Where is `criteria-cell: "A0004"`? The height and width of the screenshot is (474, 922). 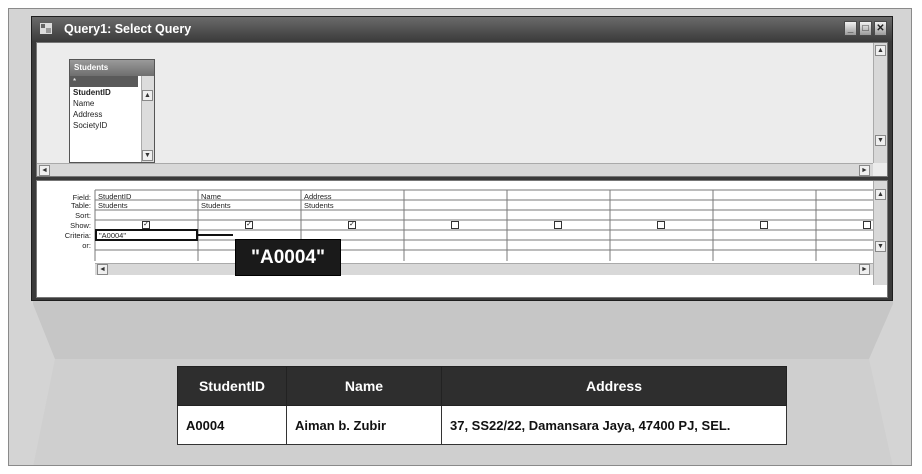
criteria-cell: "A0004" is located at coordinates (112, 235).